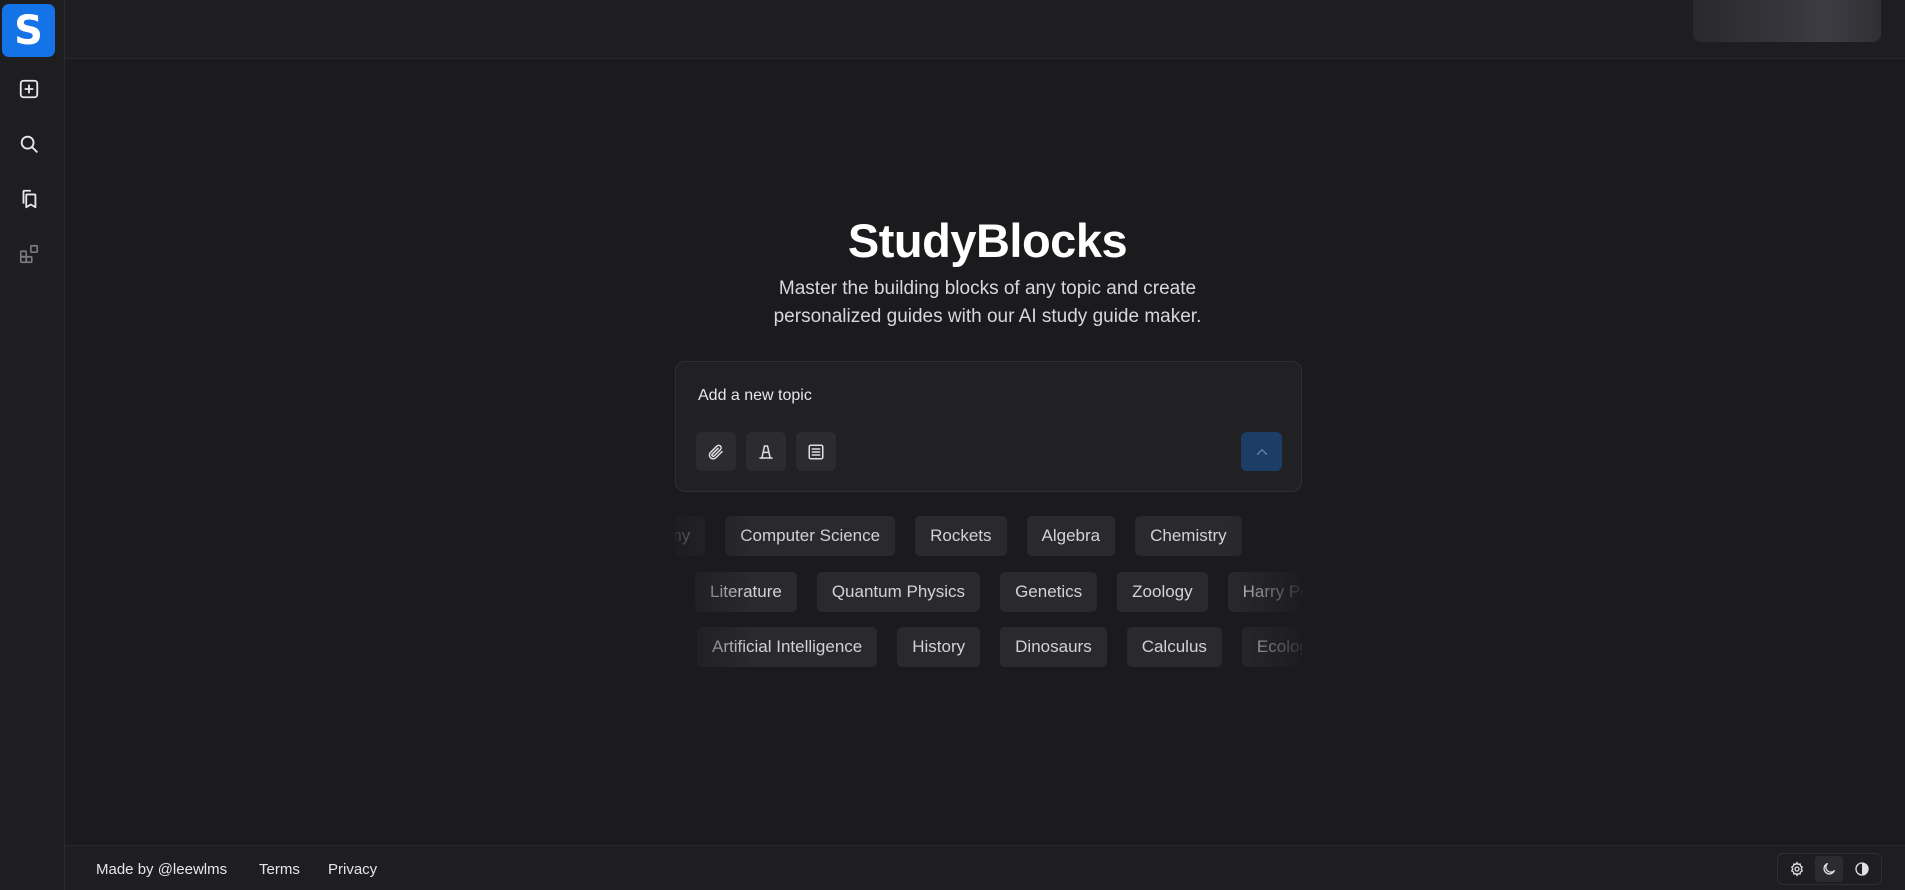 The width and height of the screenshot is (1905, 890). I want to click on page-title: StudyBlocks, so click(987, 240).